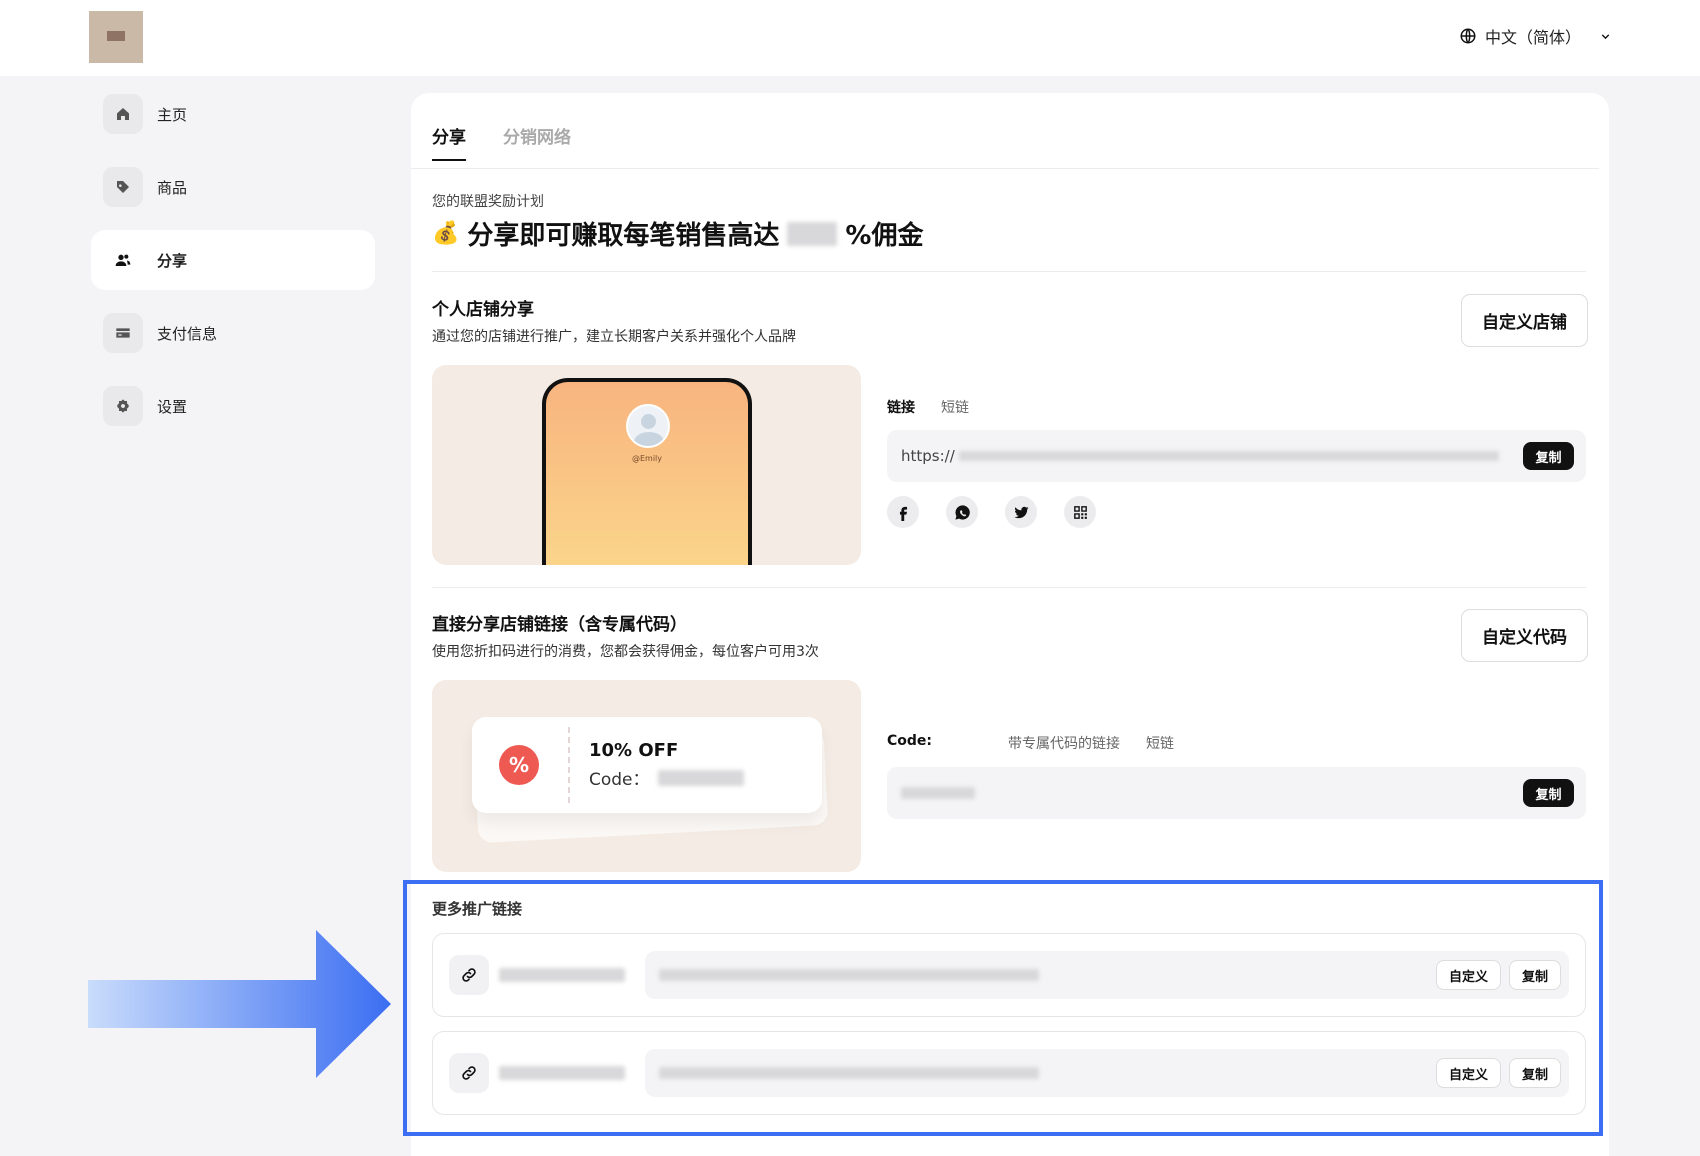 The width and height of the screenshot is (1700, 1156). I want to click on sidebar-item-payment: 支付信息, so click(233, 333).